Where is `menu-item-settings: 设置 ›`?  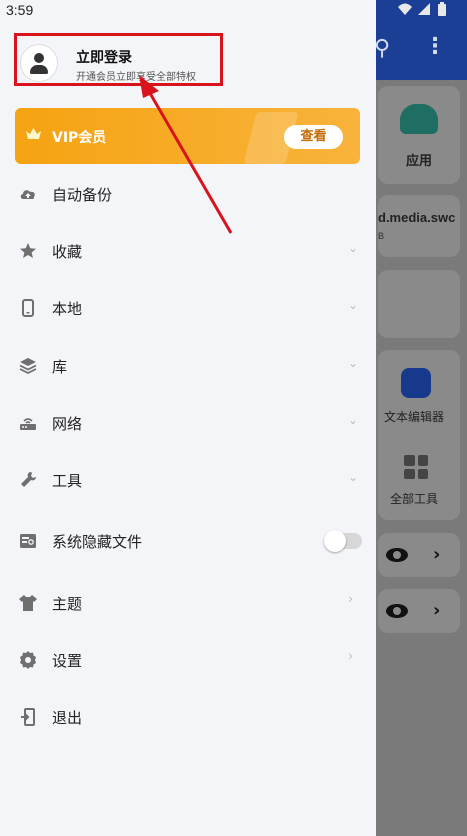 menu-item-settings: 设置 › is located at coordinates (188, 660).